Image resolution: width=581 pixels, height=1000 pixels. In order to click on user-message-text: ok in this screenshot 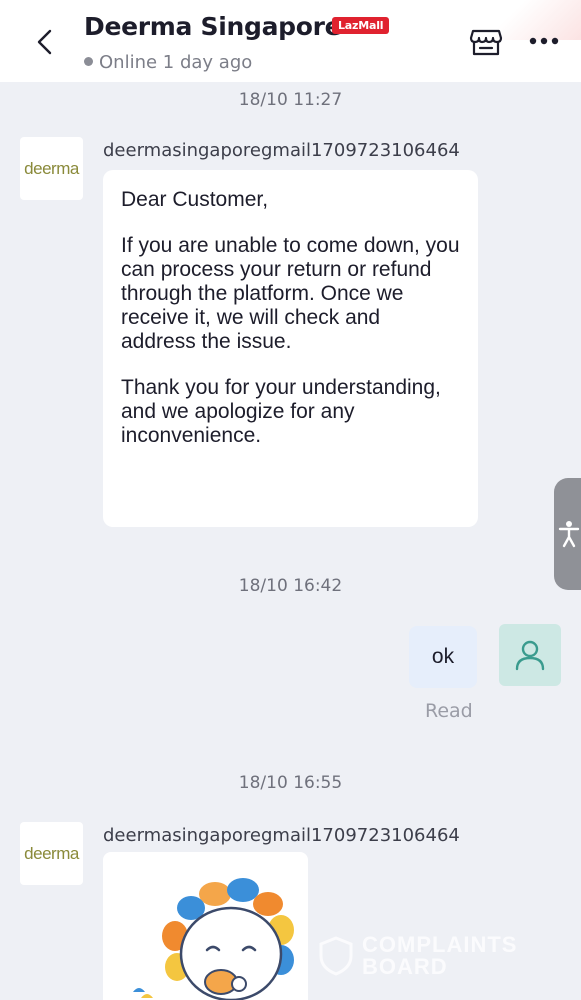, I will do `click(443, 656)`.